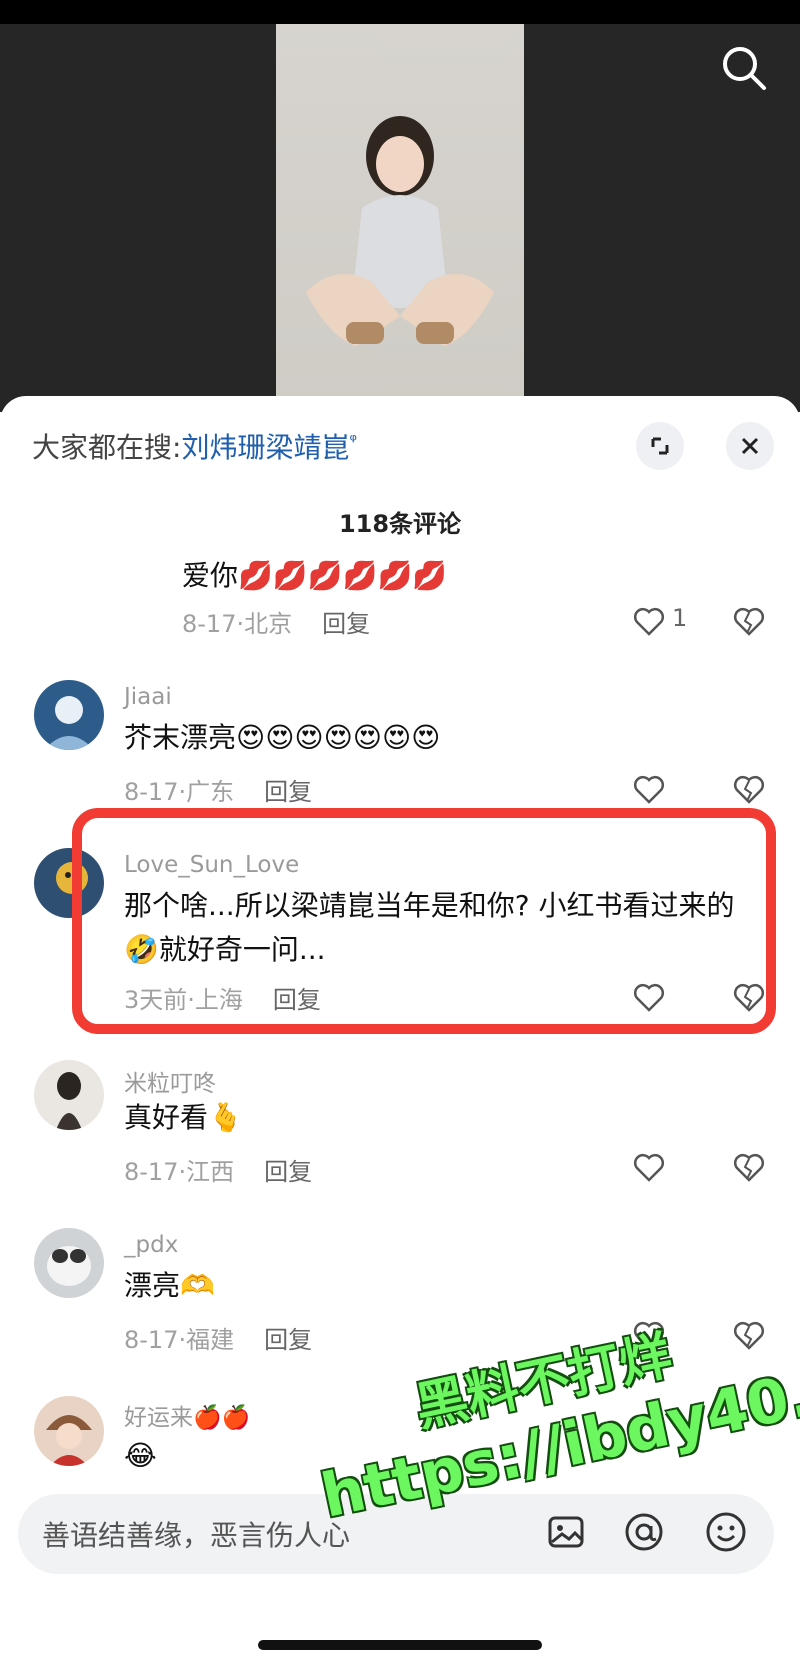  Describe the element at coordinates (400, 231) in the screenshot. I see `girl-image` at that location.